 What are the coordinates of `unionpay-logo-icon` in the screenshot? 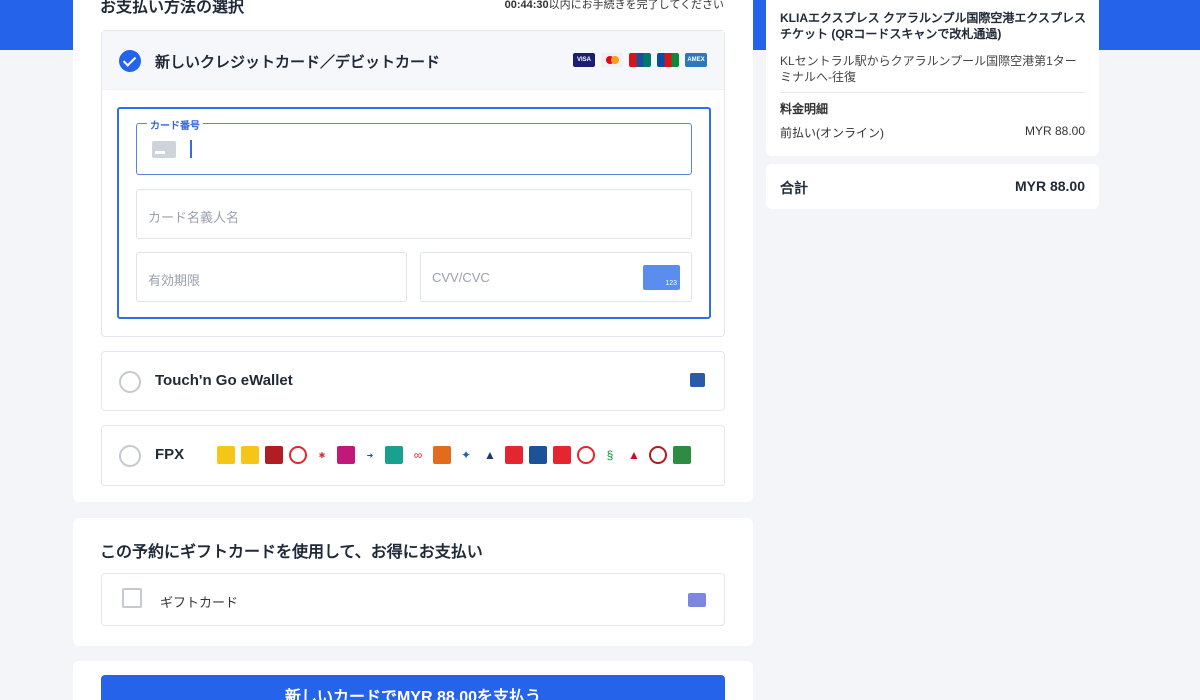 It's located at (640, 60).